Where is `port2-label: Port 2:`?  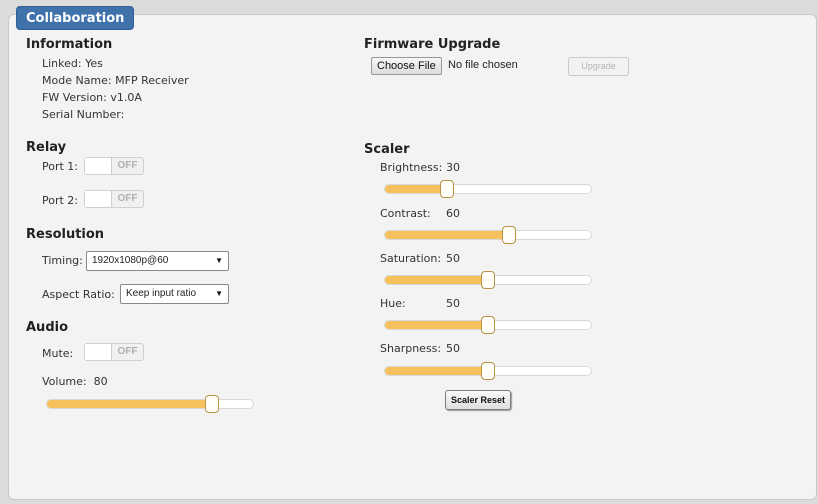
port2-label: Port 2: is located at coordinates (60, 200).